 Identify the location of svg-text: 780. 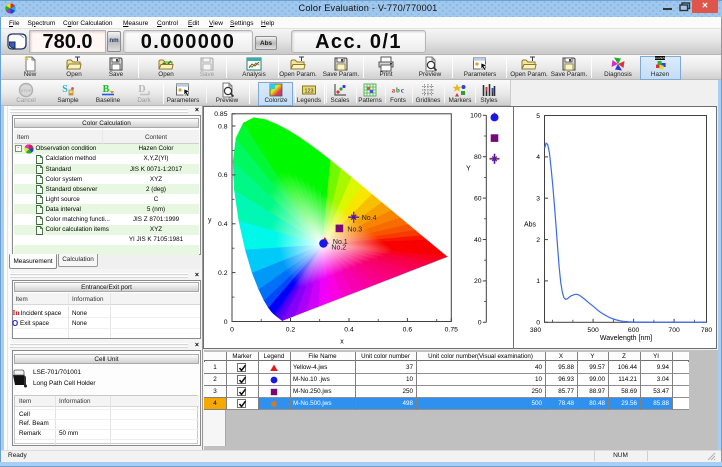
(707, 330).